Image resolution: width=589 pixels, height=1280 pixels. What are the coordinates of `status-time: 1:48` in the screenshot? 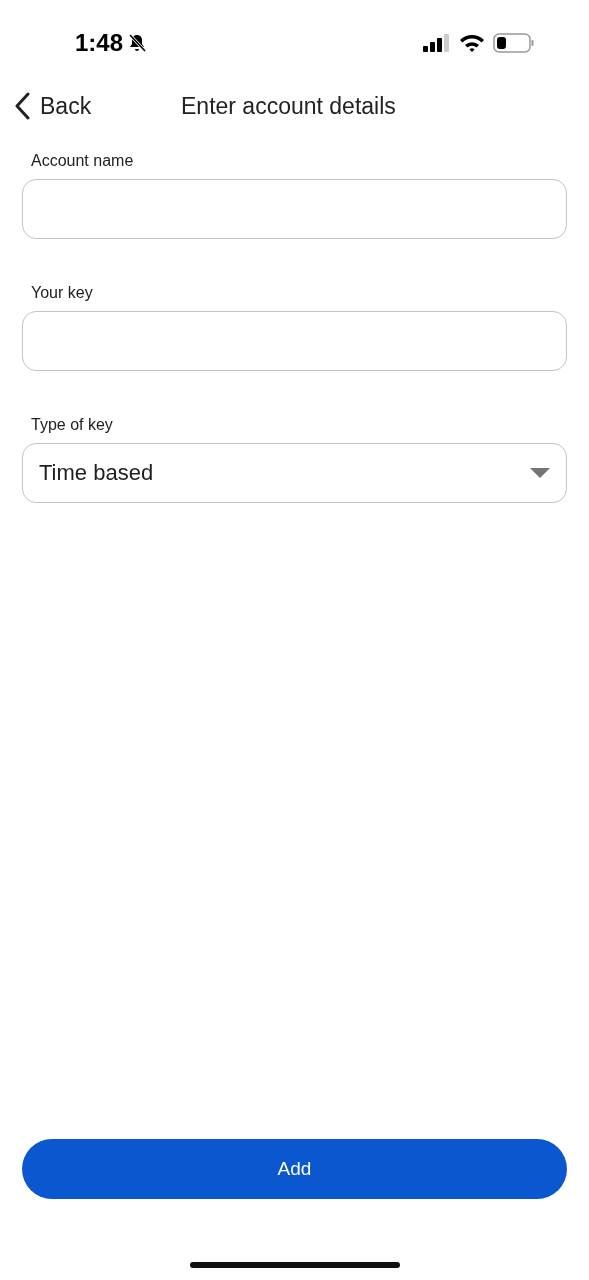 It's located at (99, 43).